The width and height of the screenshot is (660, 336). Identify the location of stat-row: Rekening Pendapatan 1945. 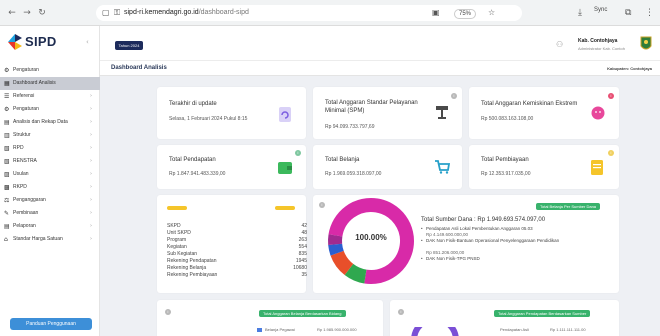
(237, 261).